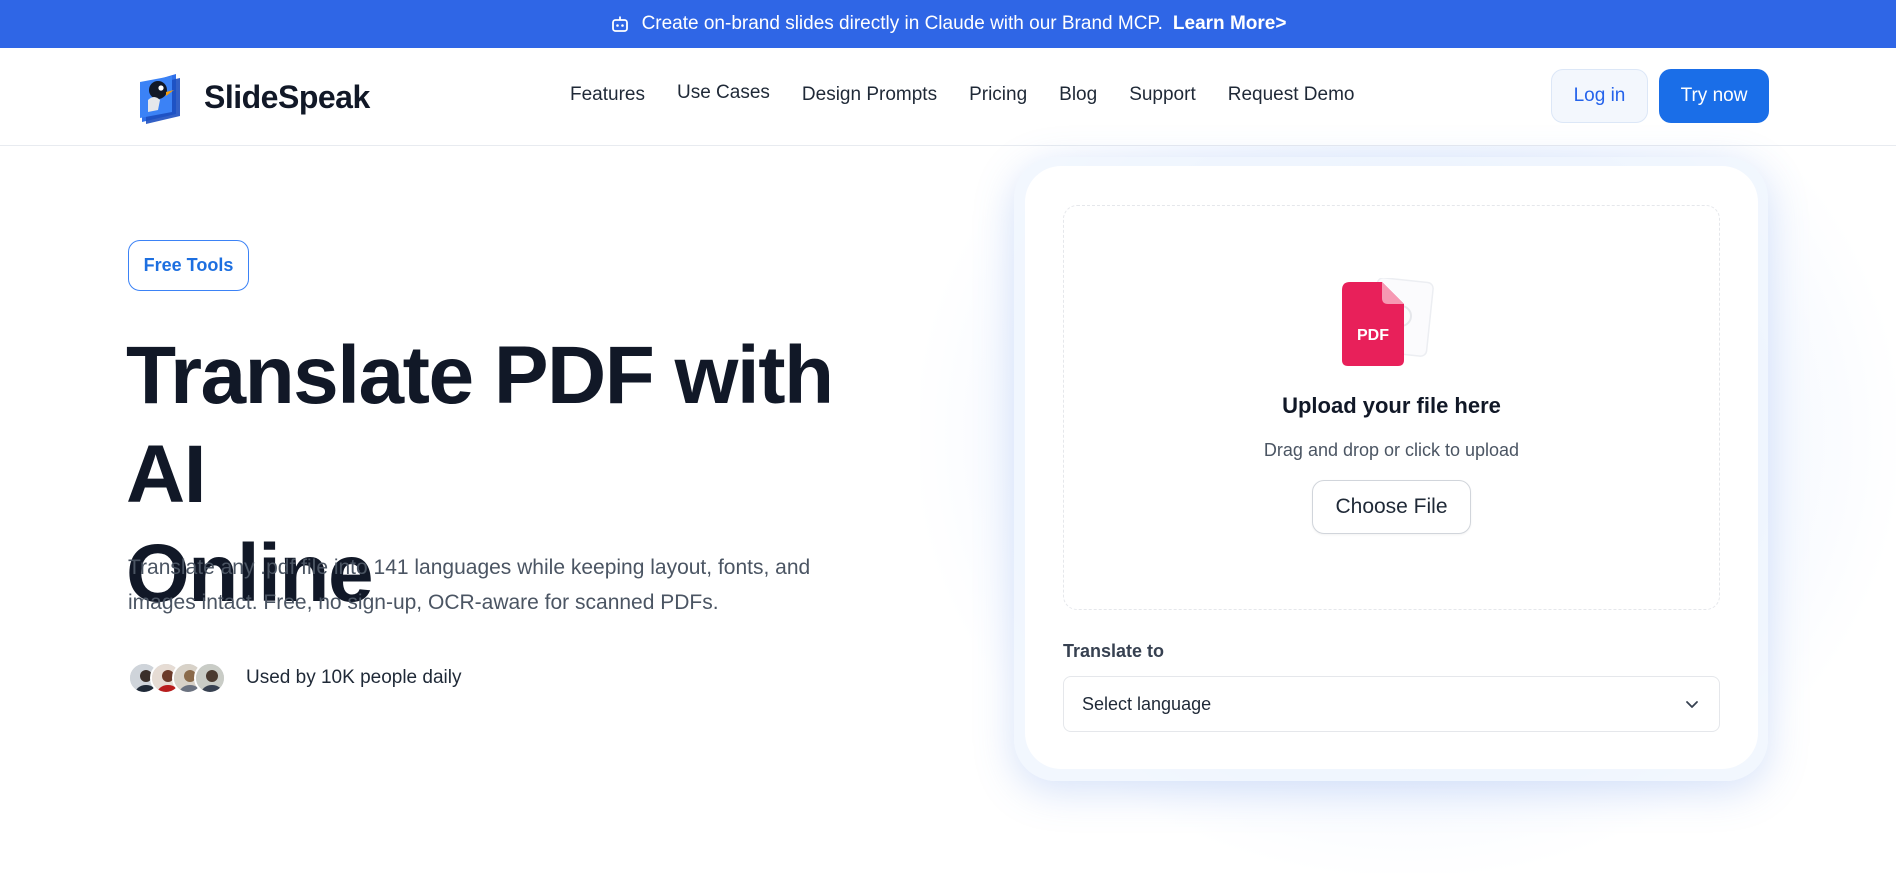  Describe the element at coordinates (1147, 703) in the screenshot. I see `language-select-value: Select language` at that location.